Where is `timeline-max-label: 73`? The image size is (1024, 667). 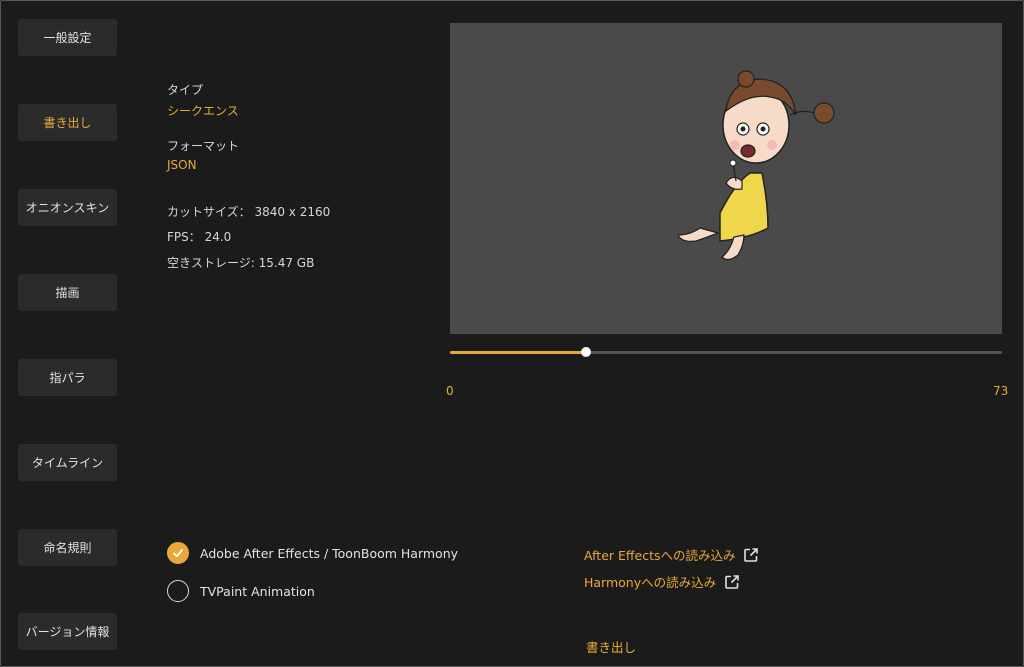
timeline-max-label: 73 is located at coordinates (1001, 391).